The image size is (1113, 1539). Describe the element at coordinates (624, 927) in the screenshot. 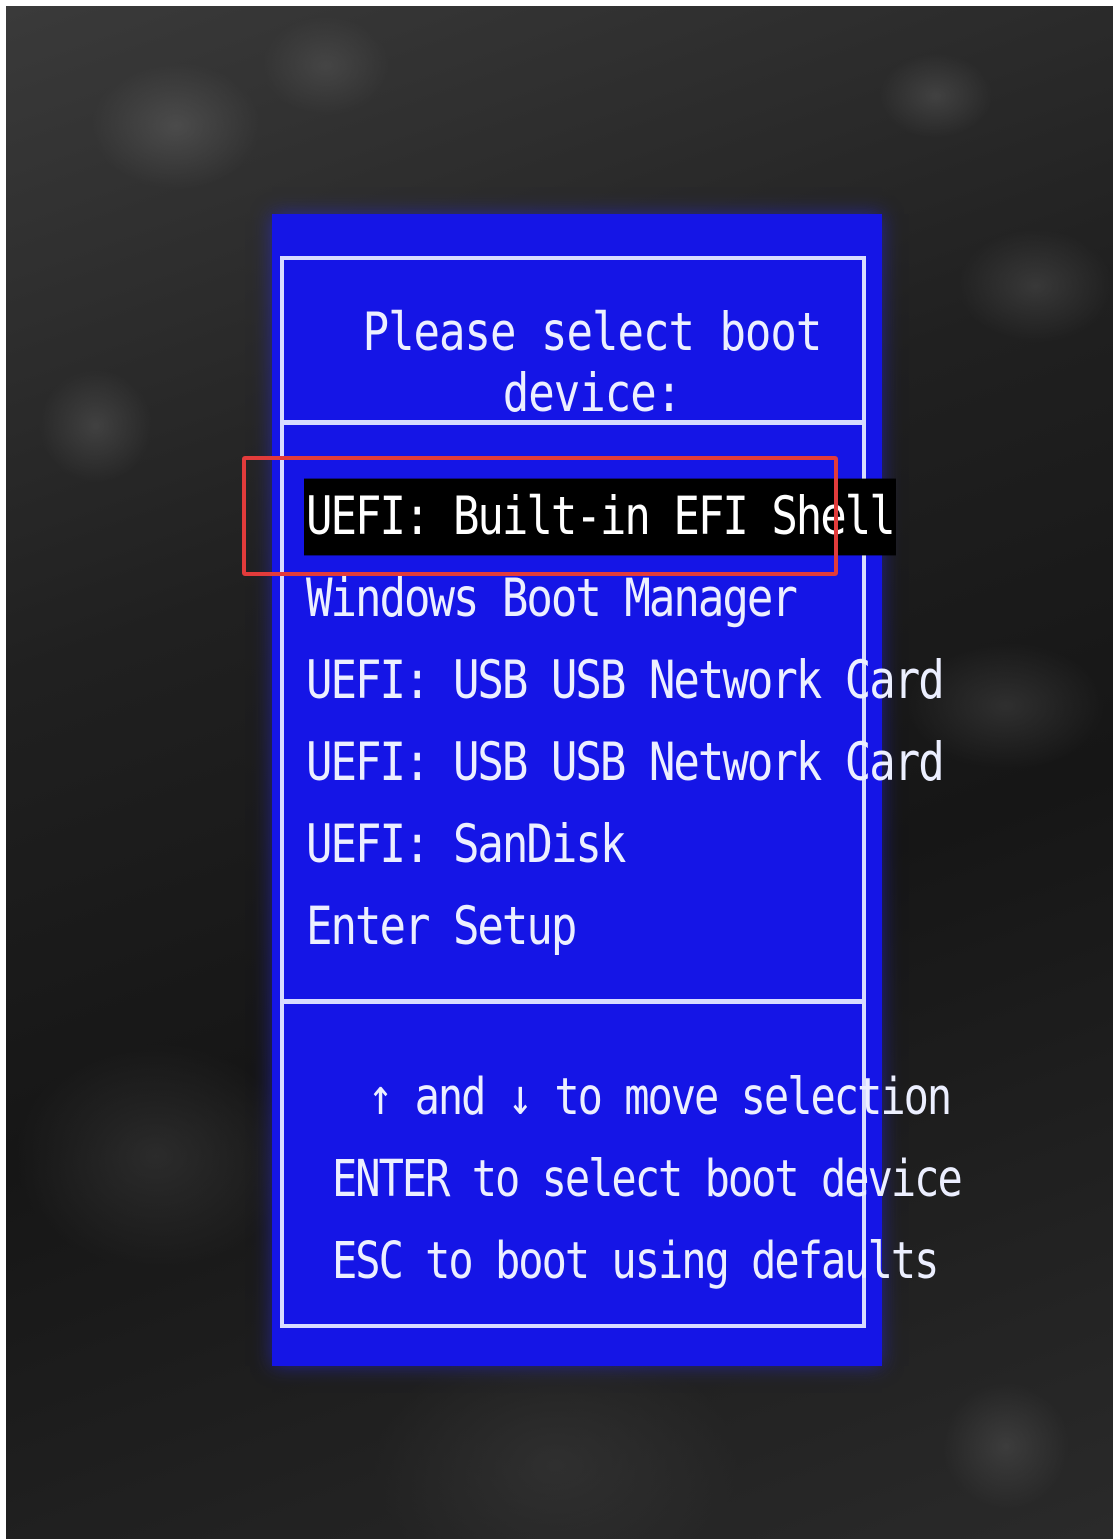

I see `boot-option-enter-setup: Enter Setup` at that location.